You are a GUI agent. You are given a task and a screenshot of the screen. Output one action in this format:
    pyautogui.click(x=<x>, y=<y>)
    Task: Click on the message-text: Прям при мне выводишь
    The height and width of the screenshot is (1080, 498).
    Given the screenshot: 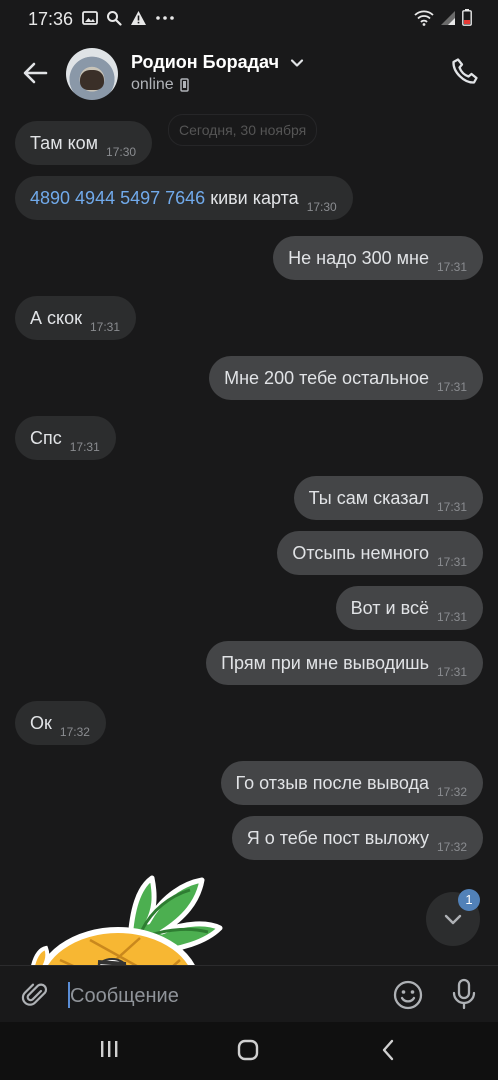 What is the action you would take?
    pyautogui.click(x=325, y=663)
    